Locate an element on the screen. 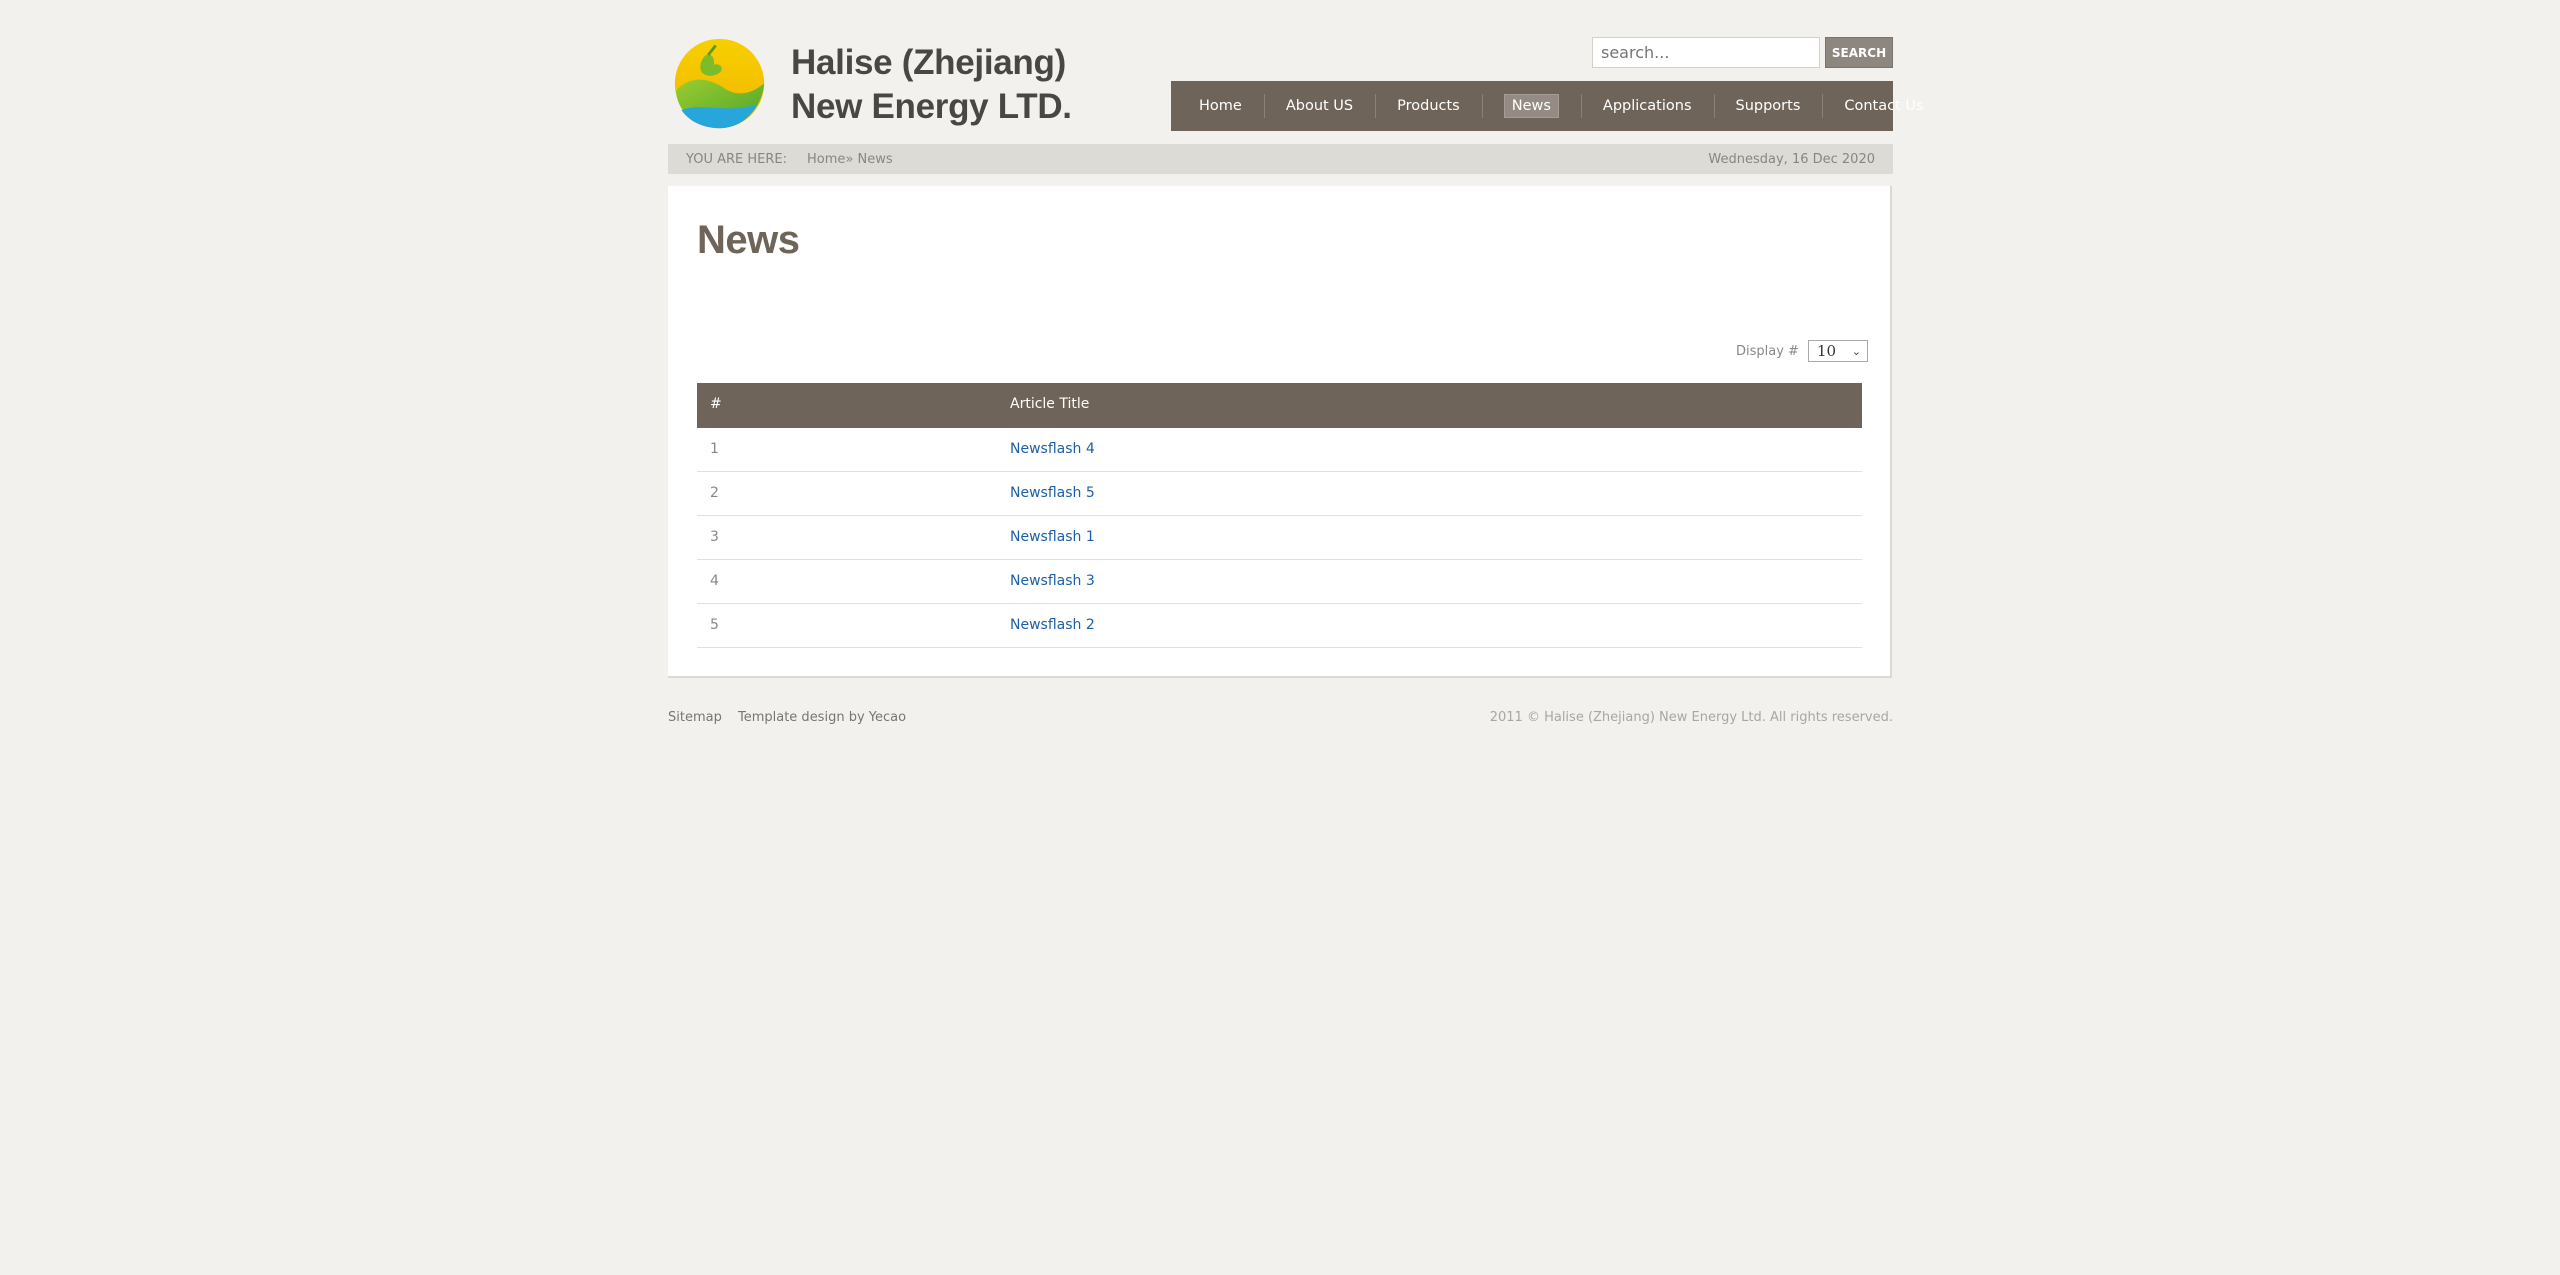 This screenshot has height=1275, width=2560. nav-item-label: Home is located at coordinates (1220, 106).